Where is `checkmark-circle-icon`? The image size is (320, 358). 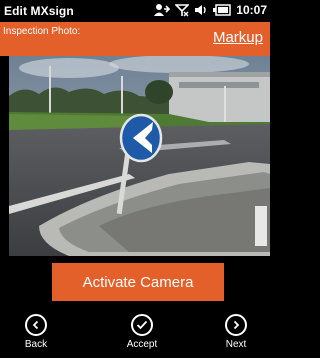 checkmark-circle-icon is located at coordinates (142, 325).